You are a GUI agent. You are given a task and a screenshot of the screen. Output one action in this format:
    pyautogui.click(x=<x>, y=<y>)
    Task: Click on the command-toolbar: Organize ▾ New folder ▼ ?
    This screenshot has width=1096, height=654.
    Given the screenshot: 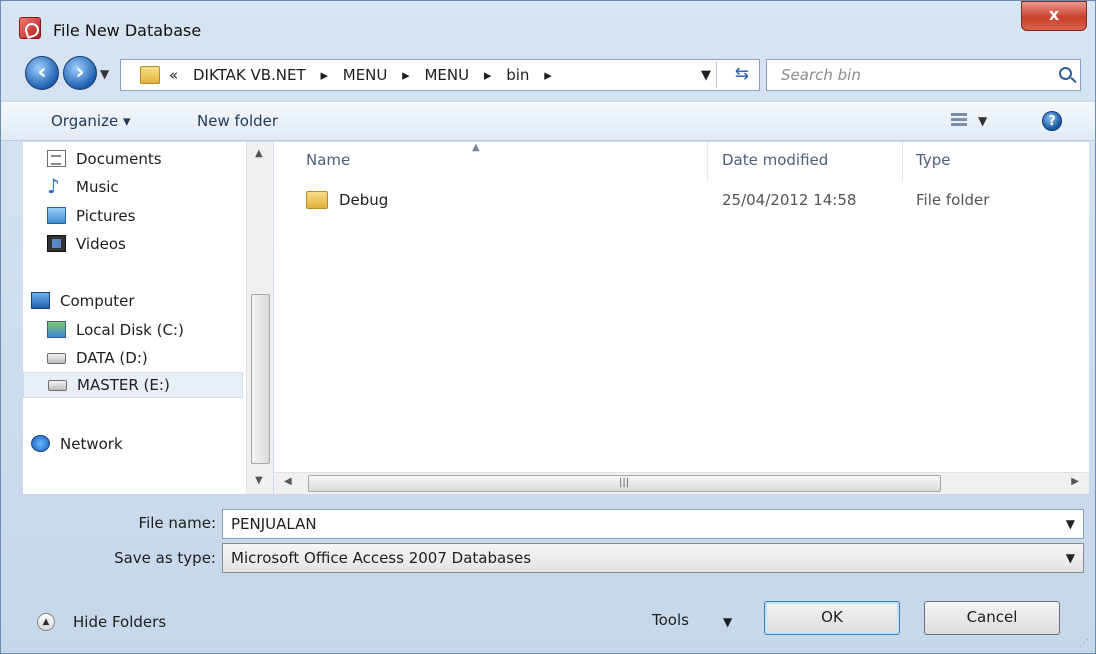 What is the action you would take?
    pyautogui.click(x=548, y=121)
    